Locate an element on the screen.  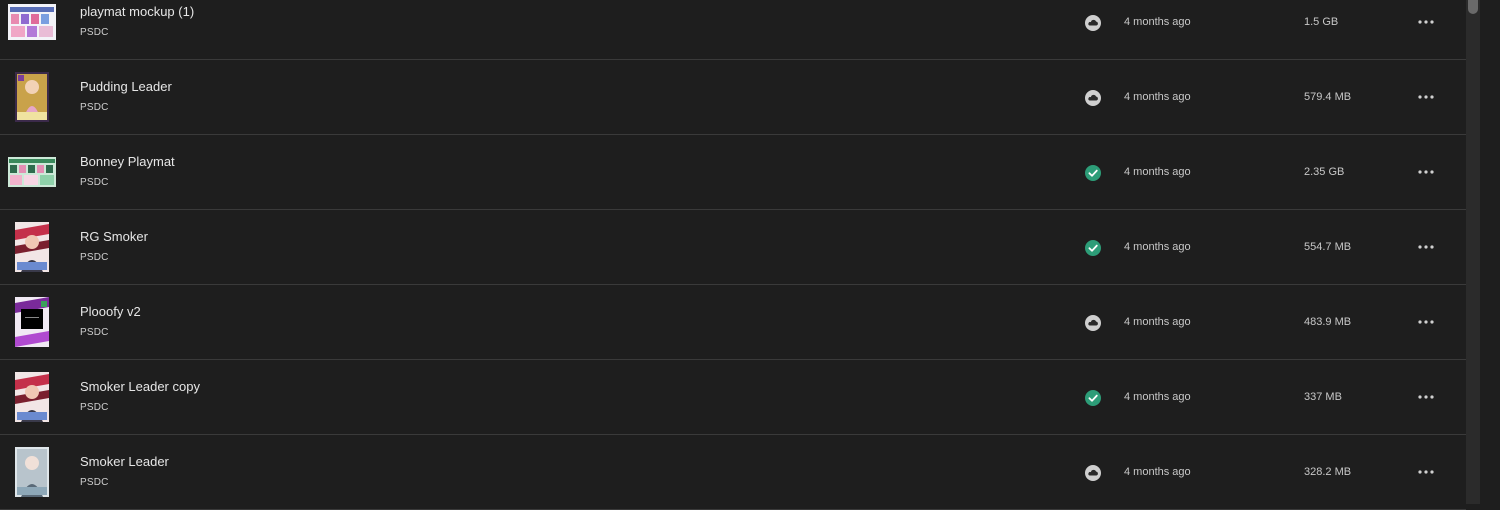
scrollbar is located at coordinates (1483, 252).